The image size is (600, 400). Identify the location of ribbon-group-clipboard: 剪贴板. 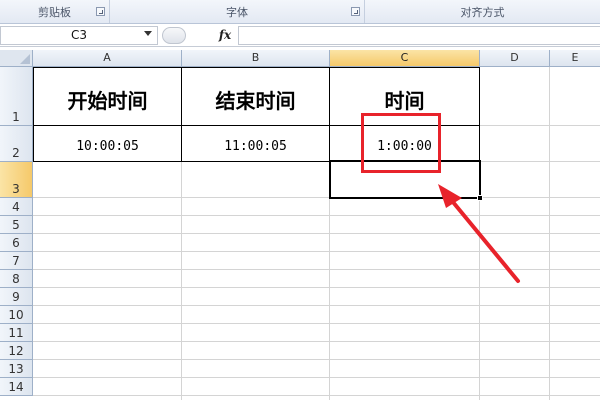
(55, 11).